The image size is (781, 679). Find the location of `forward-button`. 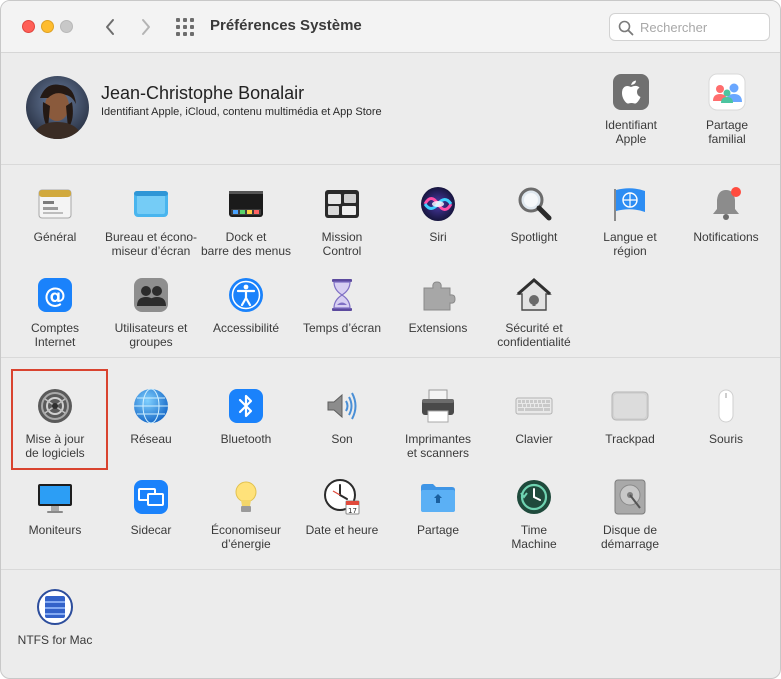

forward-button is located at coordinates (146, 27).